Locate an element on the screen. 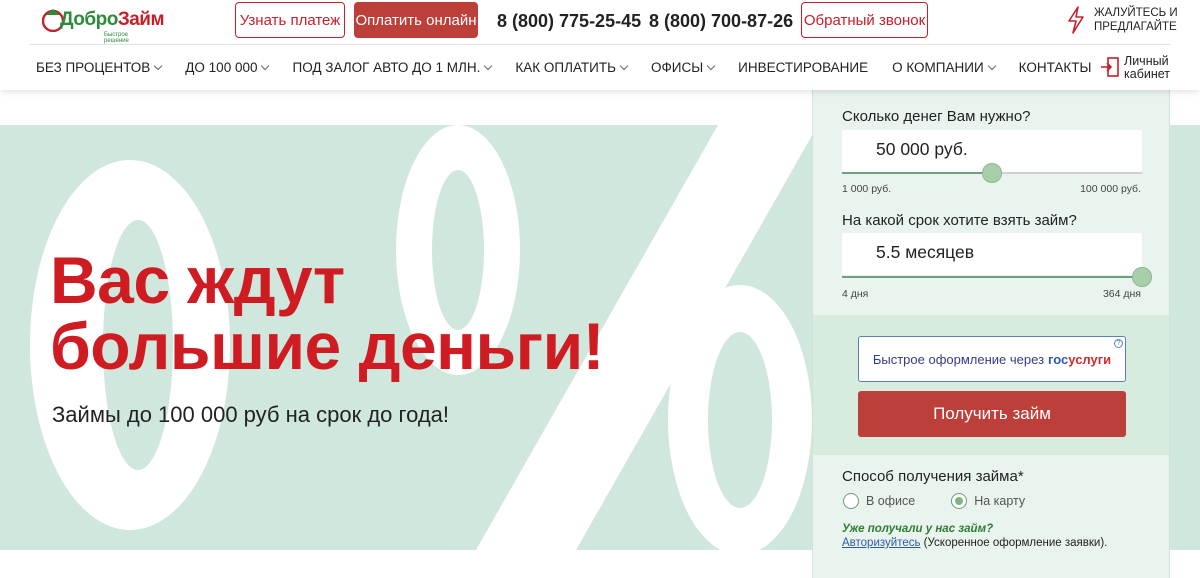 The image size is (1200, 578). nav-item-2: ПОД ЗАЛОГ АВТО ДО 1 МЛН. is located at coordinates (392, 67).